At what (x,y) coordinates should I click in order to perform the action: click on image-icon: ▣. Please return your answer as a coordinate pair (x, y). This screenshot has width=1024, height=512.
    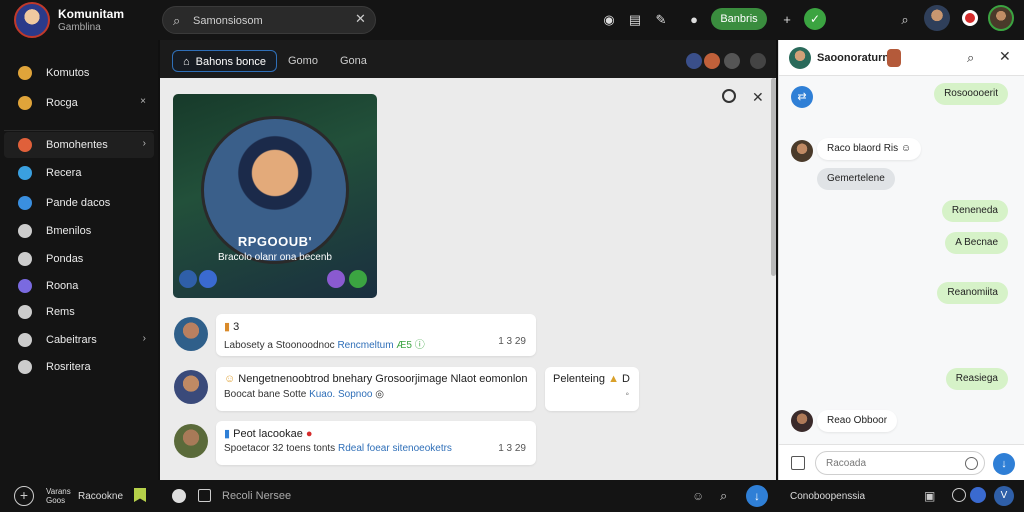
    Looking at the image, I should click on (929, 496).